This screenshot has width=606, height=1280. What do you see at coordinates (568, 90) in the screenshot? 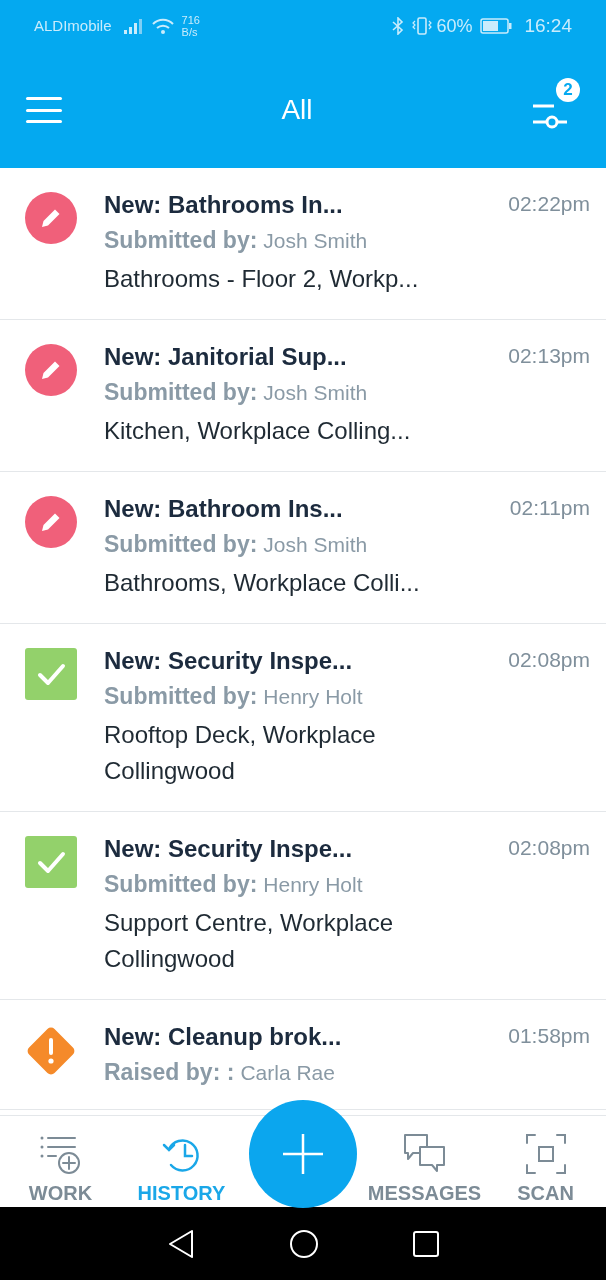
I see `filter-count-badge: 2` at bounding box center [568, 90].